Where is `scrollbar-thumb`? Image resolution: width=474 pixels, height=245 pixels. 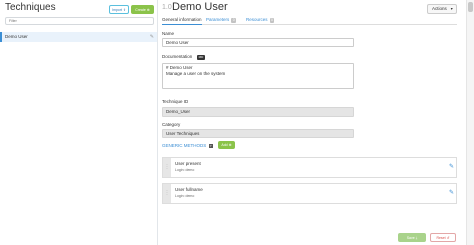 scrollbar-thumb is located at coordinates (470, 7).